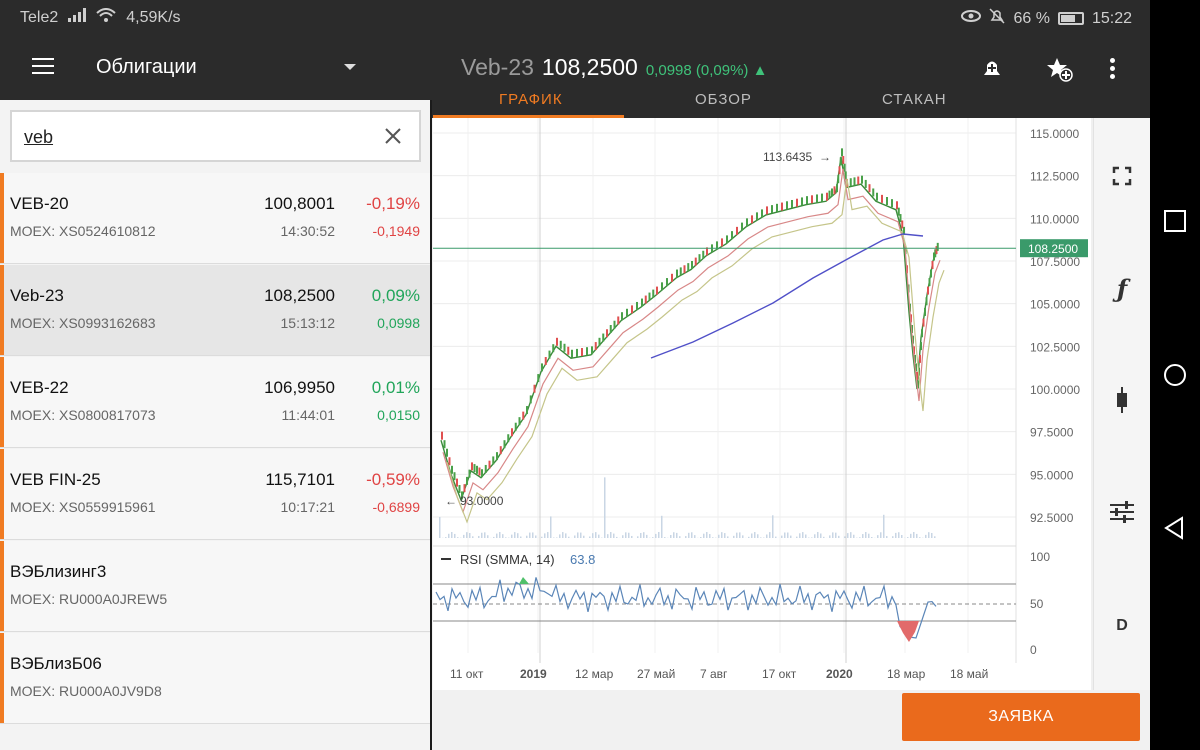 Image resolution: width=1200 pixels, height=750 pixels. Describe the element at coordinates (446, 559) in the screenshot. I see `rsi-collapse-icon` at that location.